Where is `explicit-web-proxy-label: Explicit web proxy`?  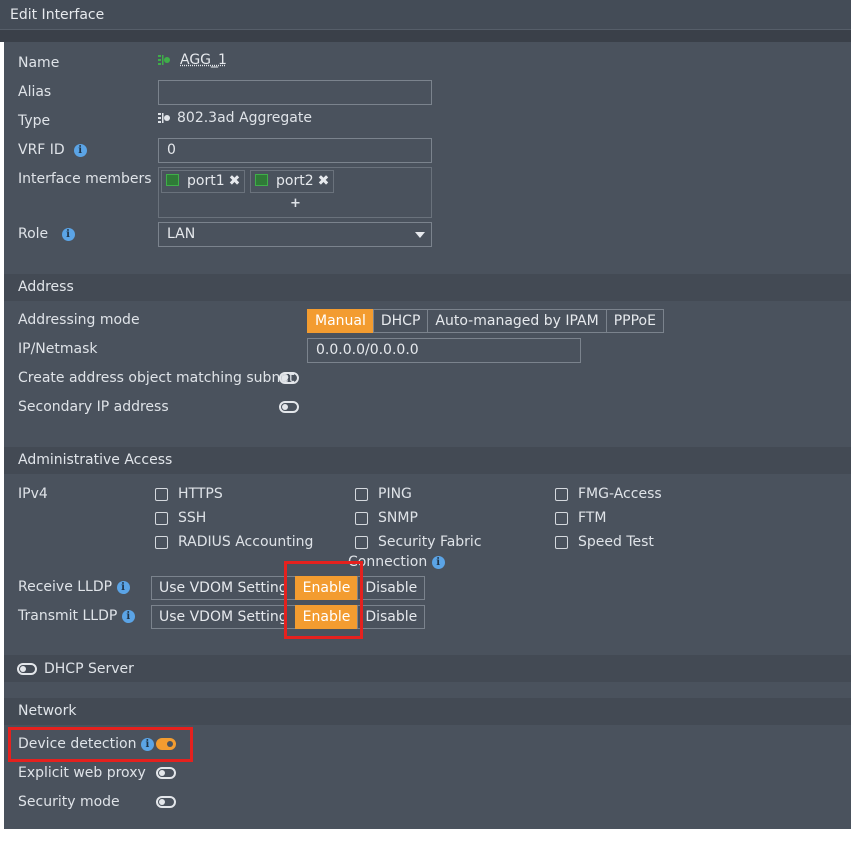
explicit-web-proxy-label: Explicit web proxy is located at coordinates (82, 773).